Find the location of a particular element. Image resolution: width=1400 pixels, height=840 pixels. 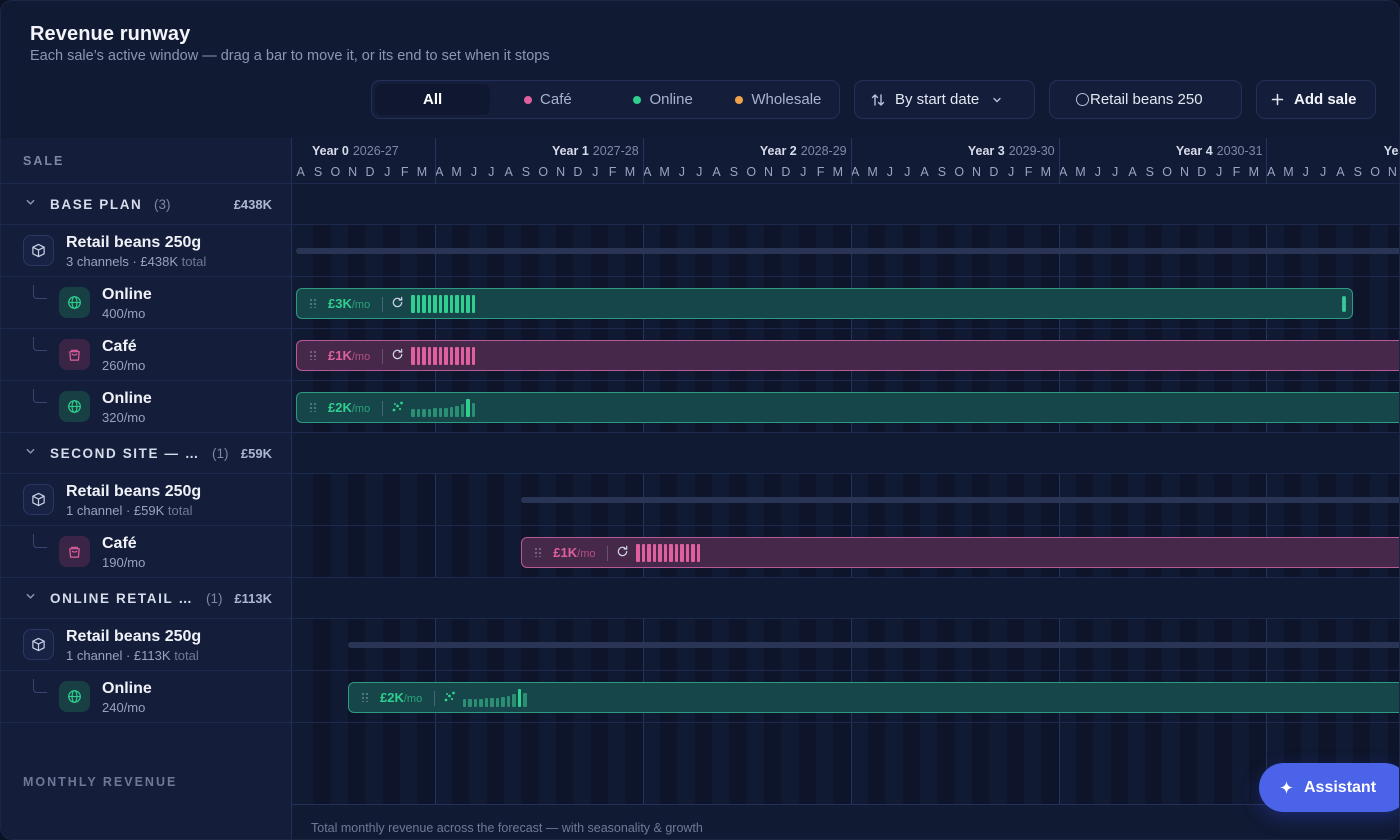

product-name: Retail beans 250g is located at coordinates (134, 242).